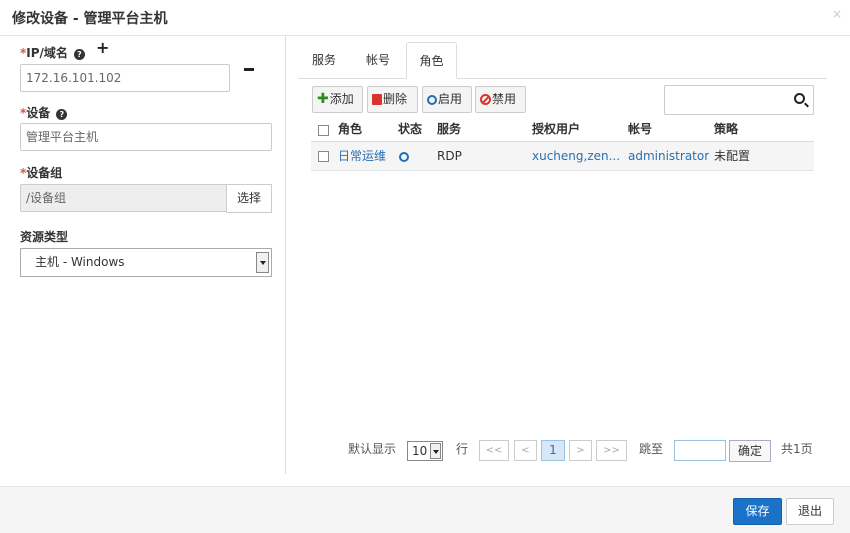 The image size is (850, 533). I want to click on close-icon: ×, so click(837, 14).